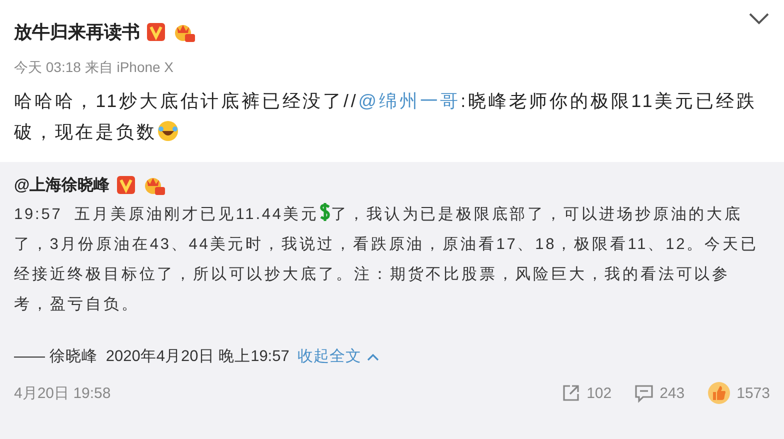 This screenshot has width=784, height=439. I want to click on thumbs-up-icon, so click(718, 393).